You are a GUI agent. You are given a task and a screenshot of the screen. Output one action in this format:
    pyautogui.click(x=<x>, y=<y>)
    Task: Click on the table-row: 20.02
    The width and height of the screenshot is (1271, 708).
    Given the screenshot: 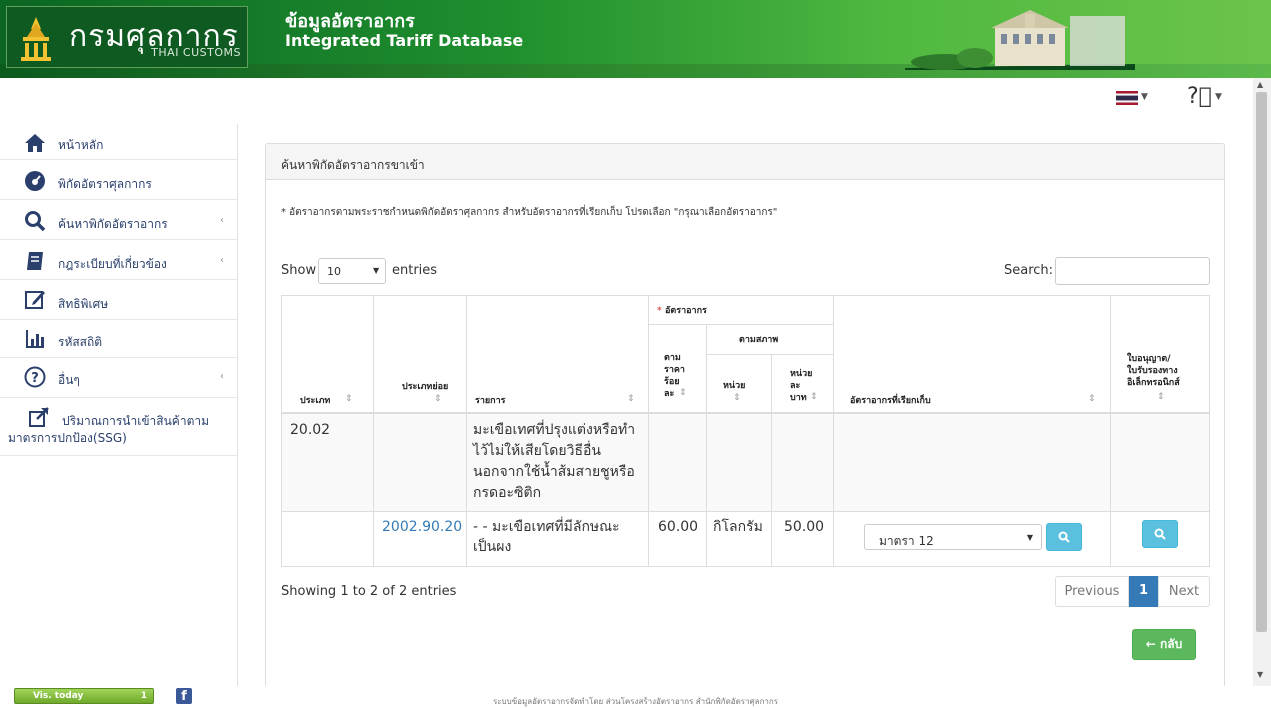 What is the action you would take?
    pyautogui.click(x=327, y=463)
    